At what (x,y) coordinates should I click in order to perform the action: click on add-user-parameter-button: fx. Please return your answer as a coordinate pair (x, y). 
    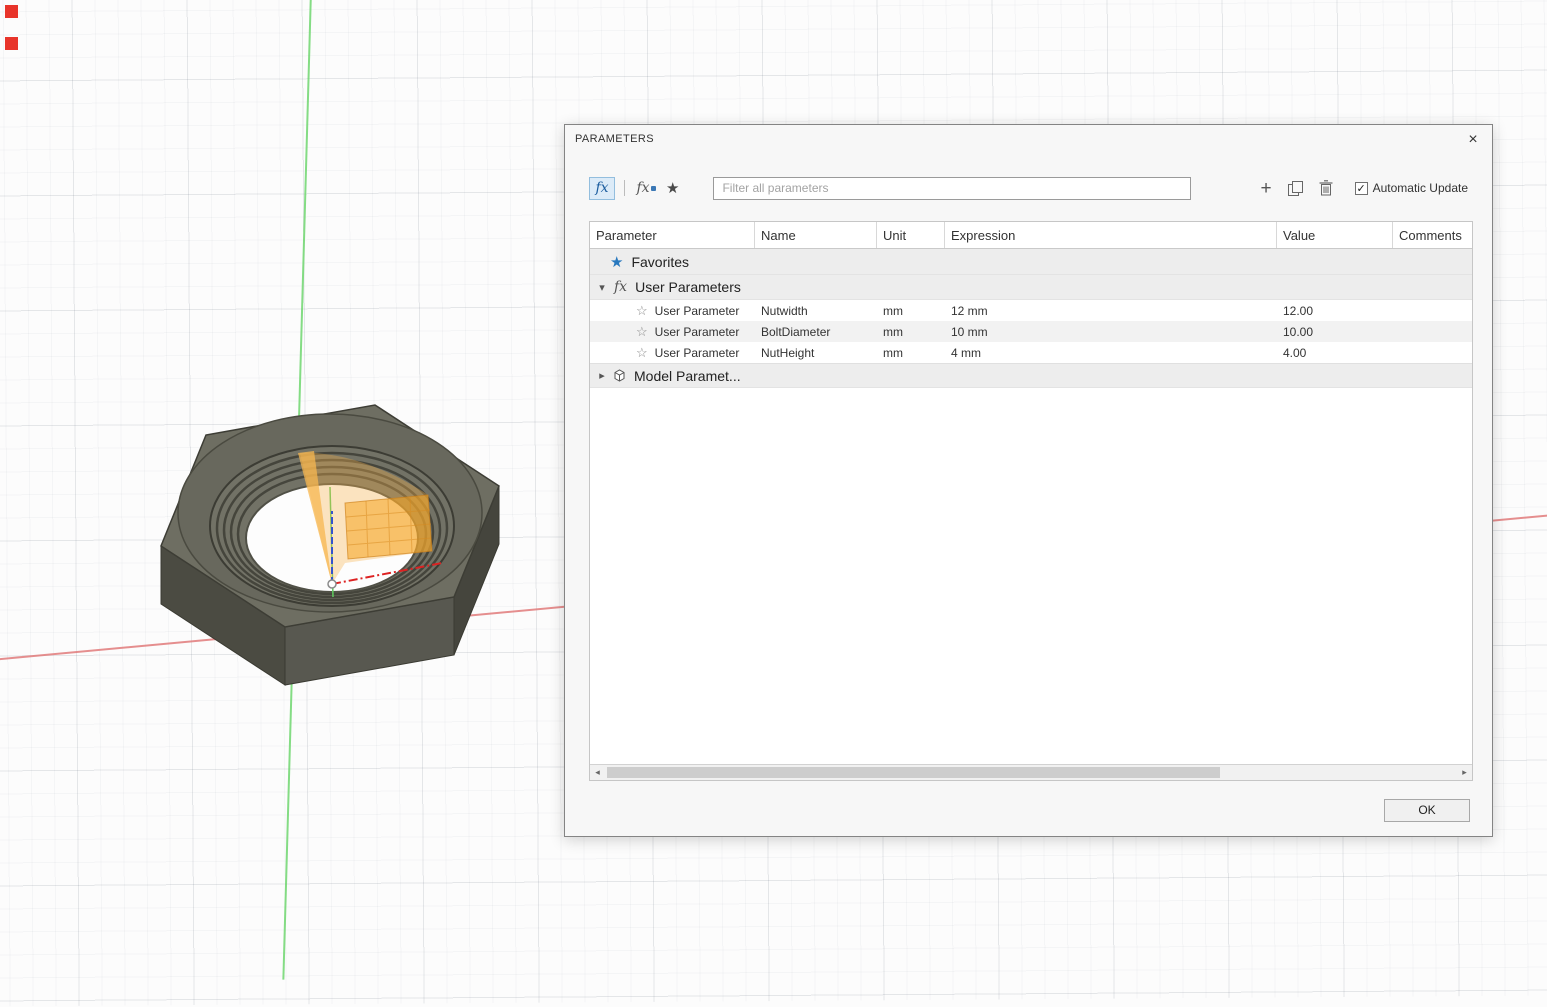
    Looking at the image, I should click on (602, 188).